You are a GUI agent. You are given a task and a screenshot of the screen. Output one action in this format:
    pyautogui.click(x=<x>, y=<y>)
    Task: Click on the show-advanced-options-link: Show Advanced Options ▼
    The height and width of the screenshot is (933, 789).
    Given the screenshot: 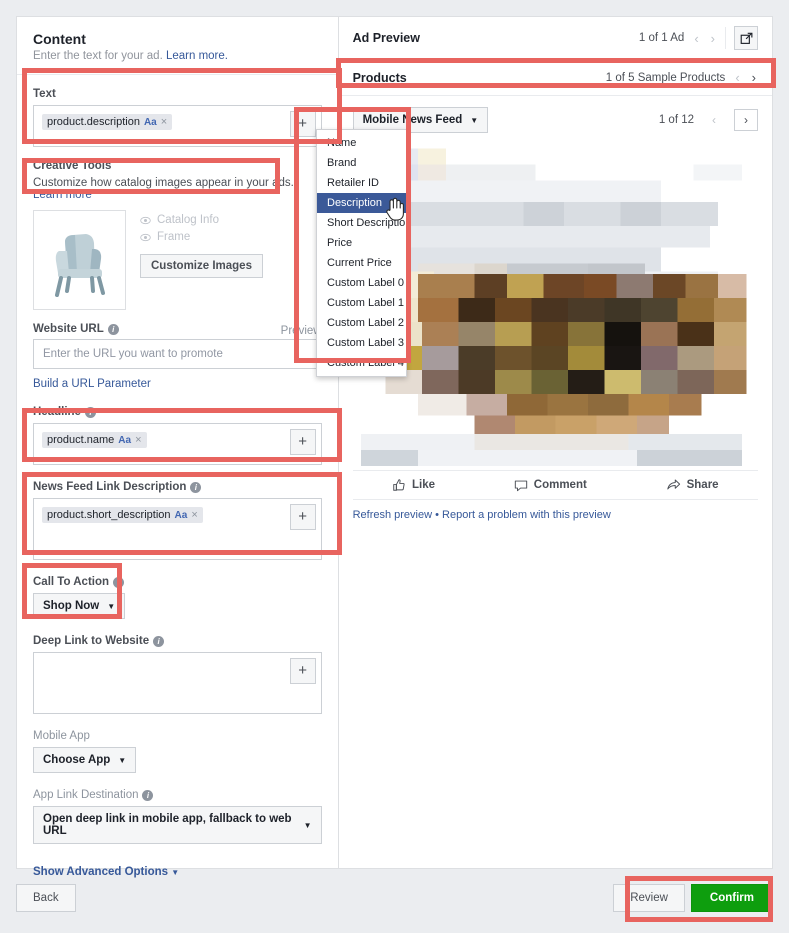 What is the action you would take?
    pyautogui.click(x=106, y=872)
    